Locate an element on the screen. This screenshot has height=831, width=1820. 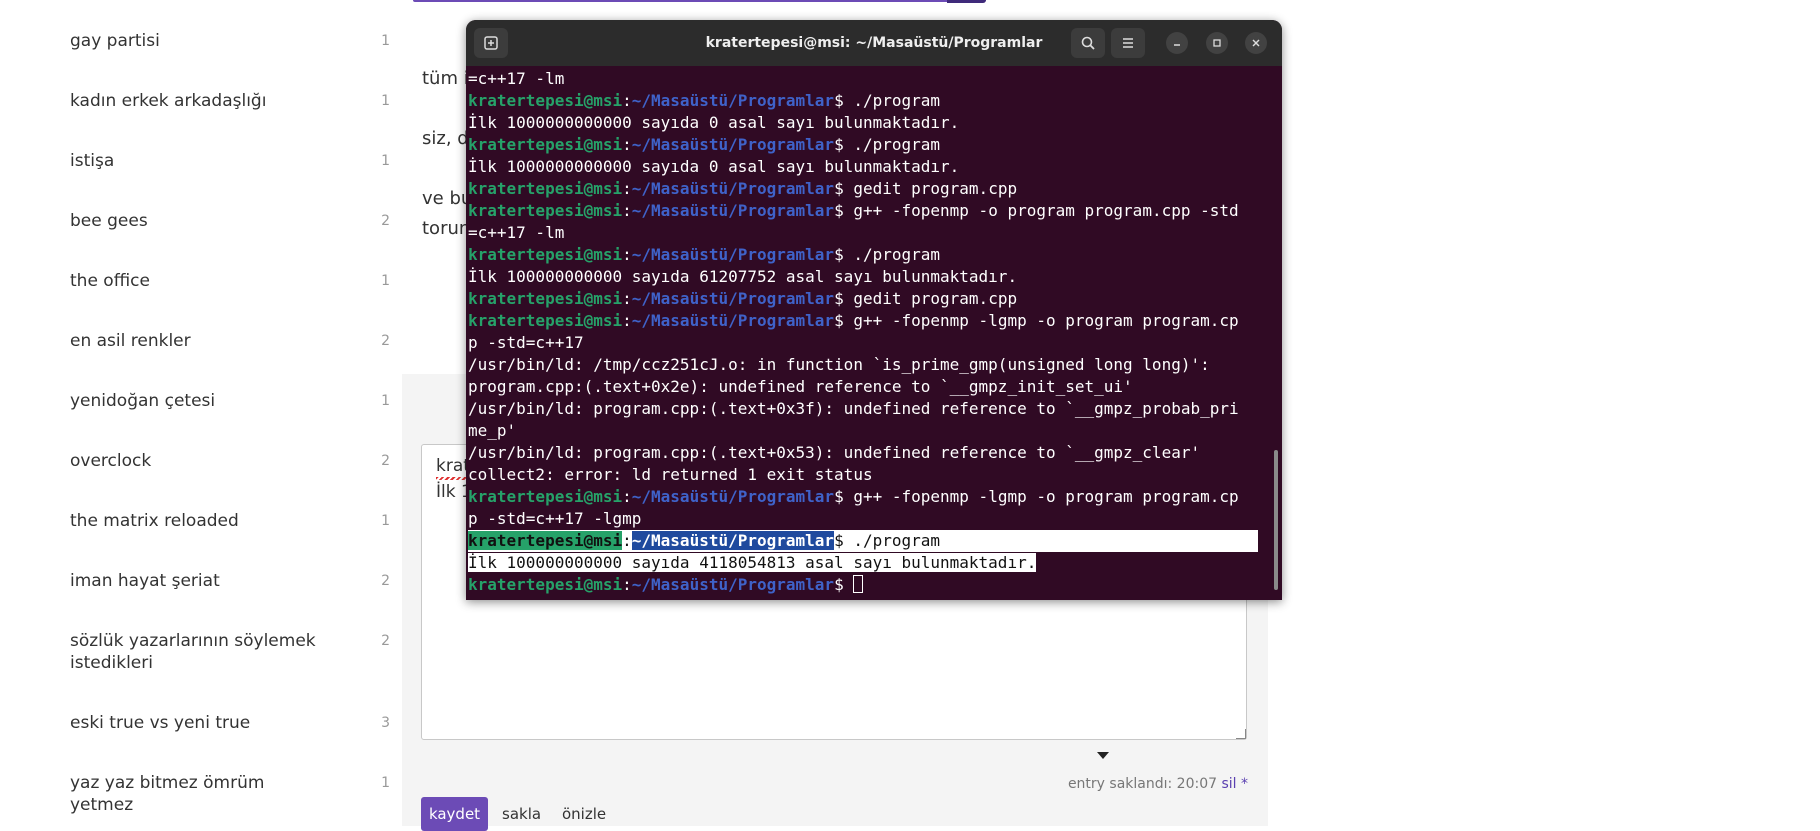
sidebar-item: the office 1 is located at coordinates (230, 281).